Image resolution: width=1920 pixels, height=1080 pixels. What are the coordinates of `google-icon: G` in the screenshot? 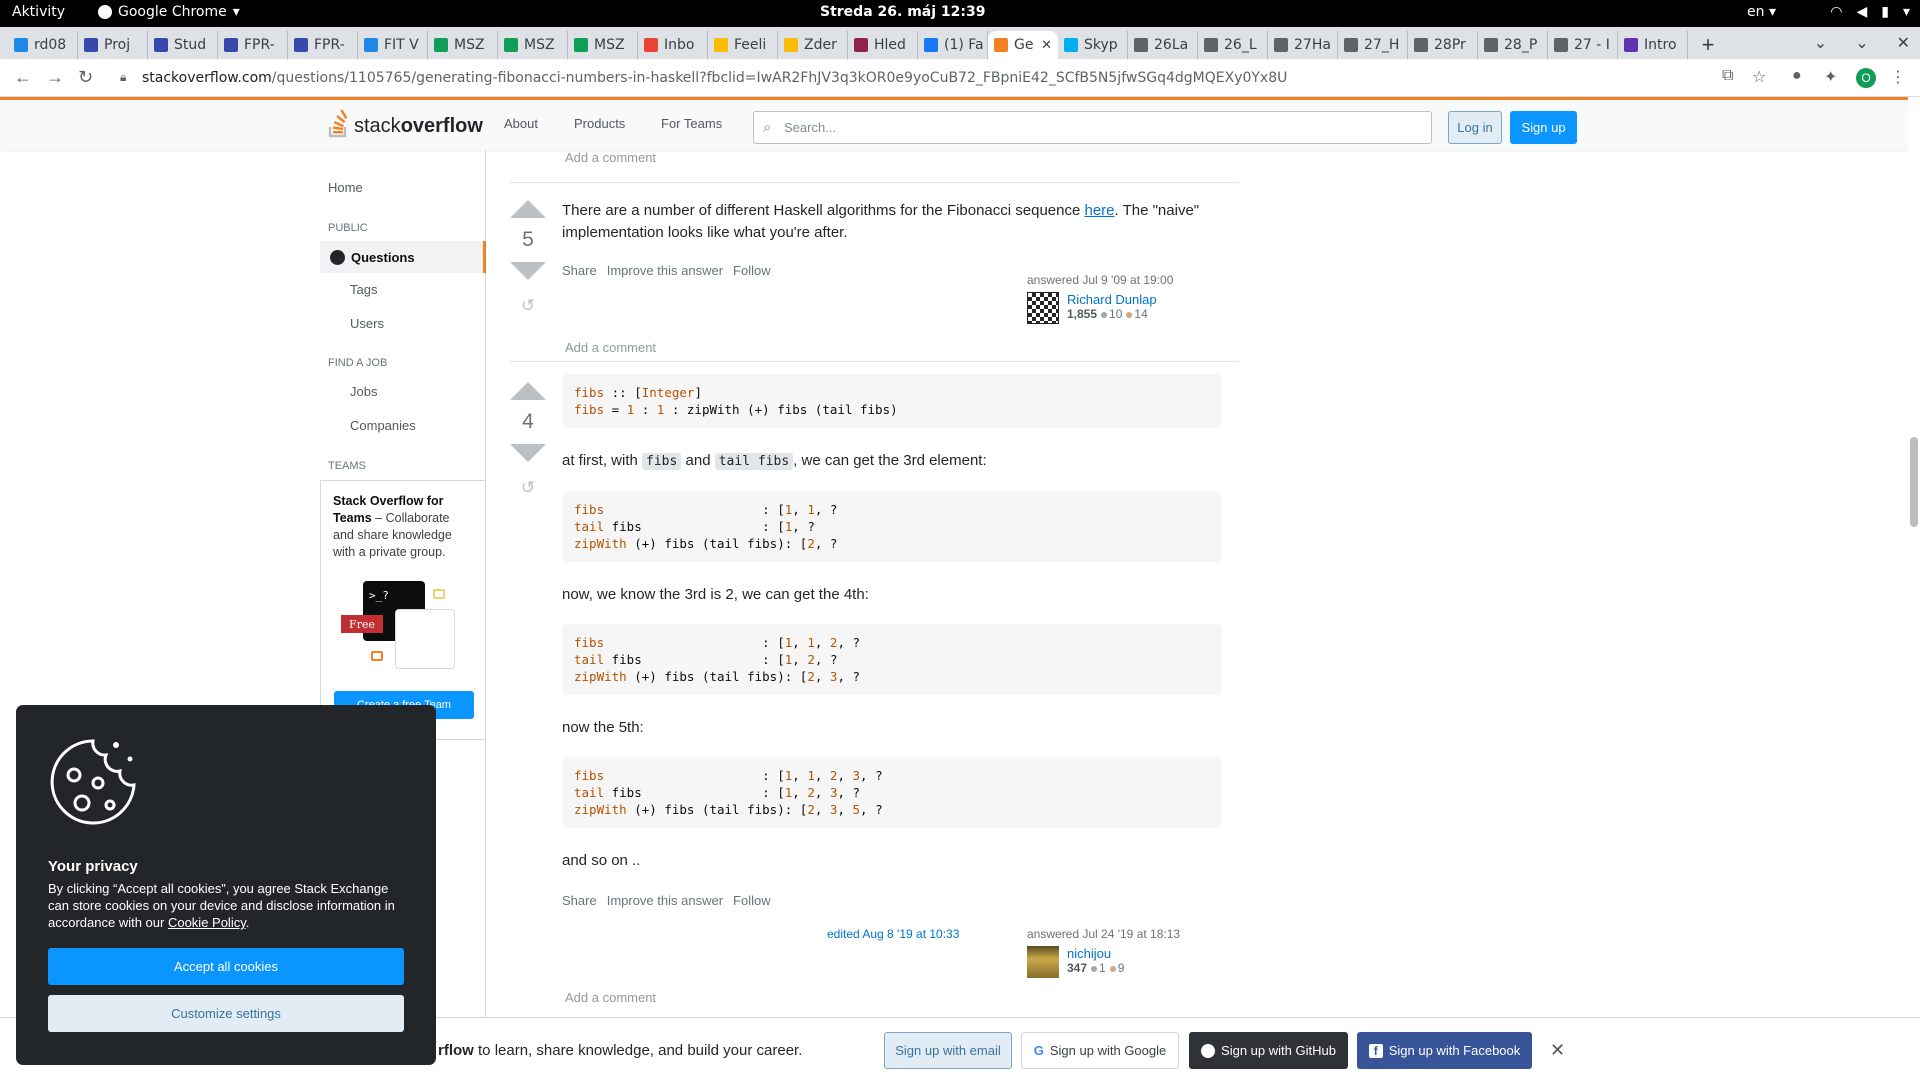 It's located at (1038, 1050).